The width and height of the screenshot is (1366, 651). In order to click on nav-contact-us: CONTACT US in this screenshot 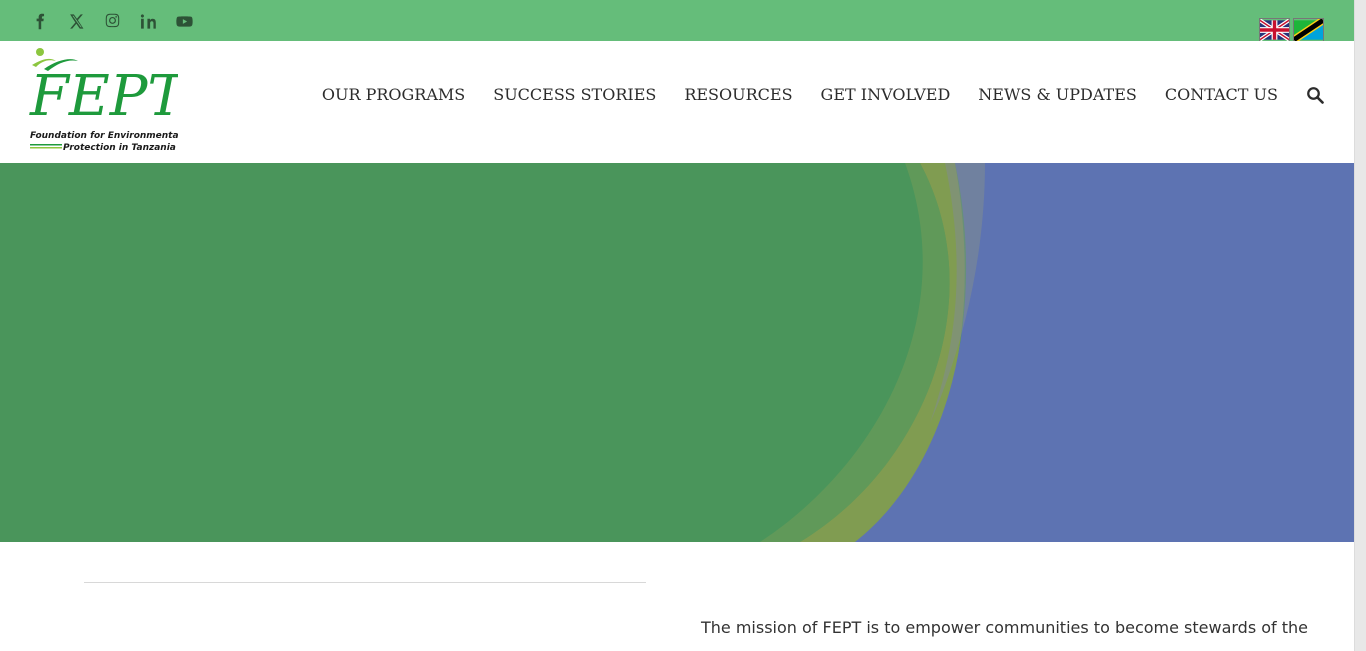, I will do `click(1221, 94)`.